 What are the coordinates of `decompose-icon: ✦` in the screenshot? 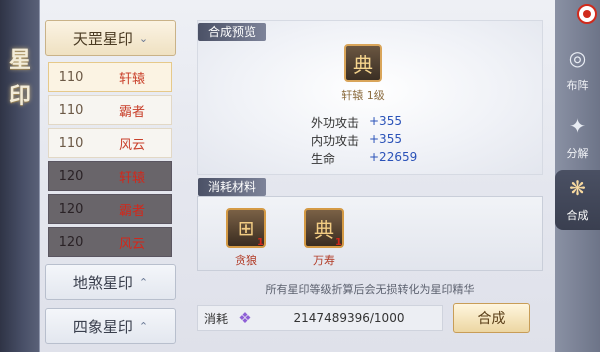 It's located at (577, 126).